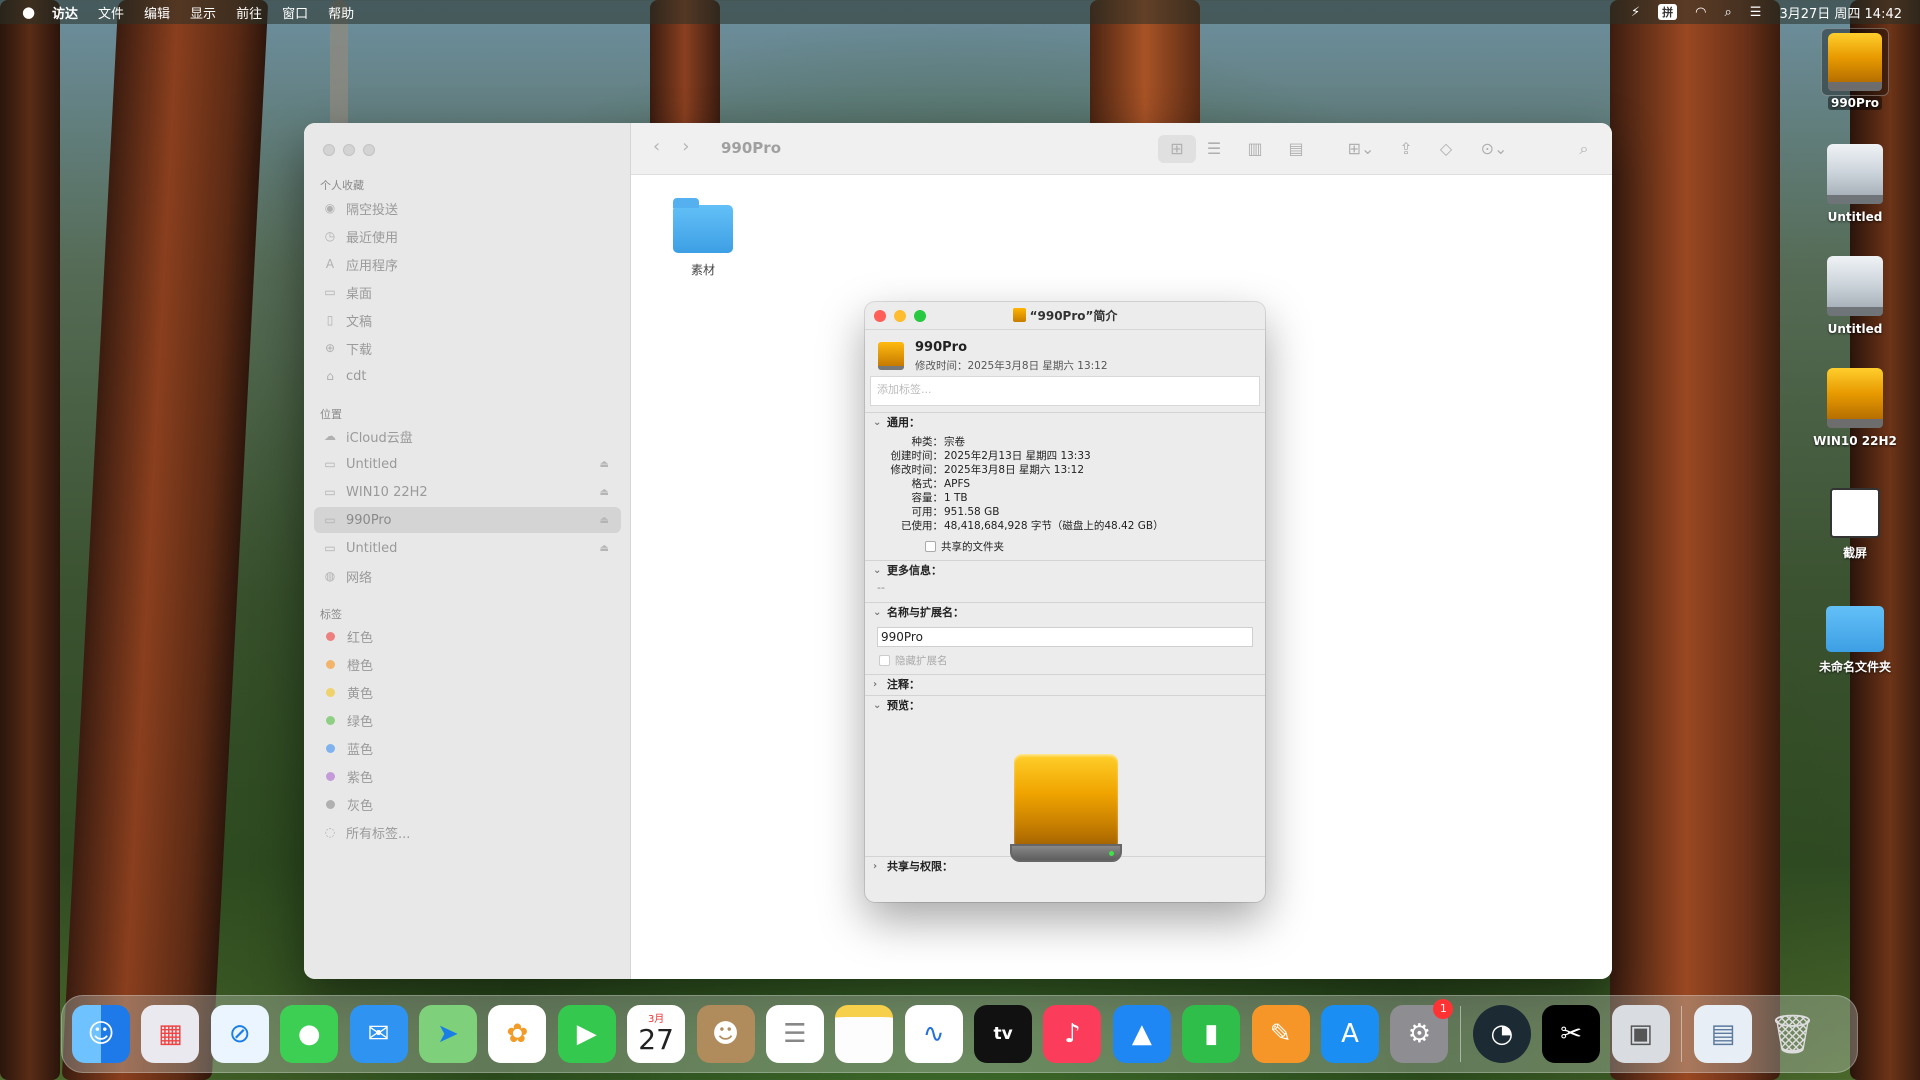 This screenshot has width=1920, height=1080. Describe the element at coordinates (378, 1034) in the screenshot. I see `mail-dock-icon: ✉` at that location.